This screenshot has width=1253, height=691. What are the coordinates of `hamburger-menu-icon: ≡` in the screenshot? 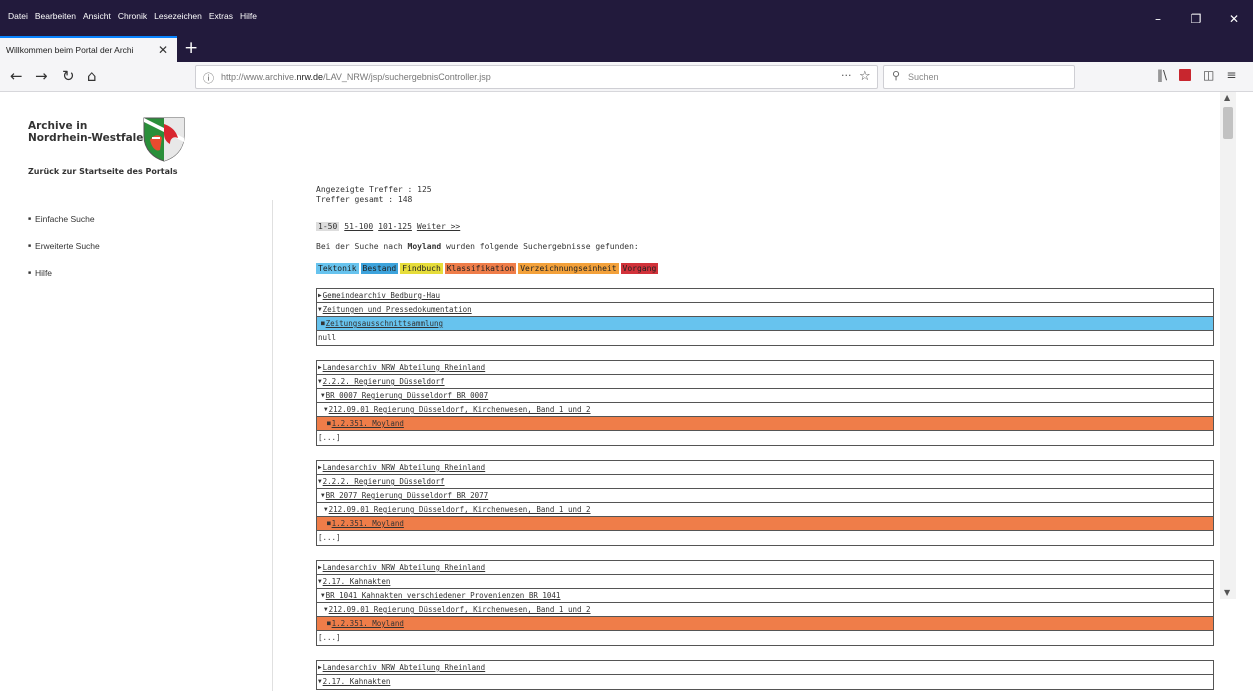 It's located at (1231, 75).